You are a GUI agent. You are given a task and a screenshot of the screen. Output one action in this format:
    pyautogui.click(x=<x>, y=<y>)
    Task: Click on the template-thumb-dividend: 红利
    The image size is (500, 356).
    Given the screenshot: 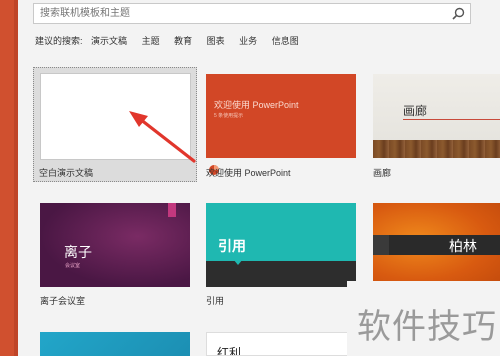 What is the action you would take?
    pyautogui.click(x=281, y=344)
    